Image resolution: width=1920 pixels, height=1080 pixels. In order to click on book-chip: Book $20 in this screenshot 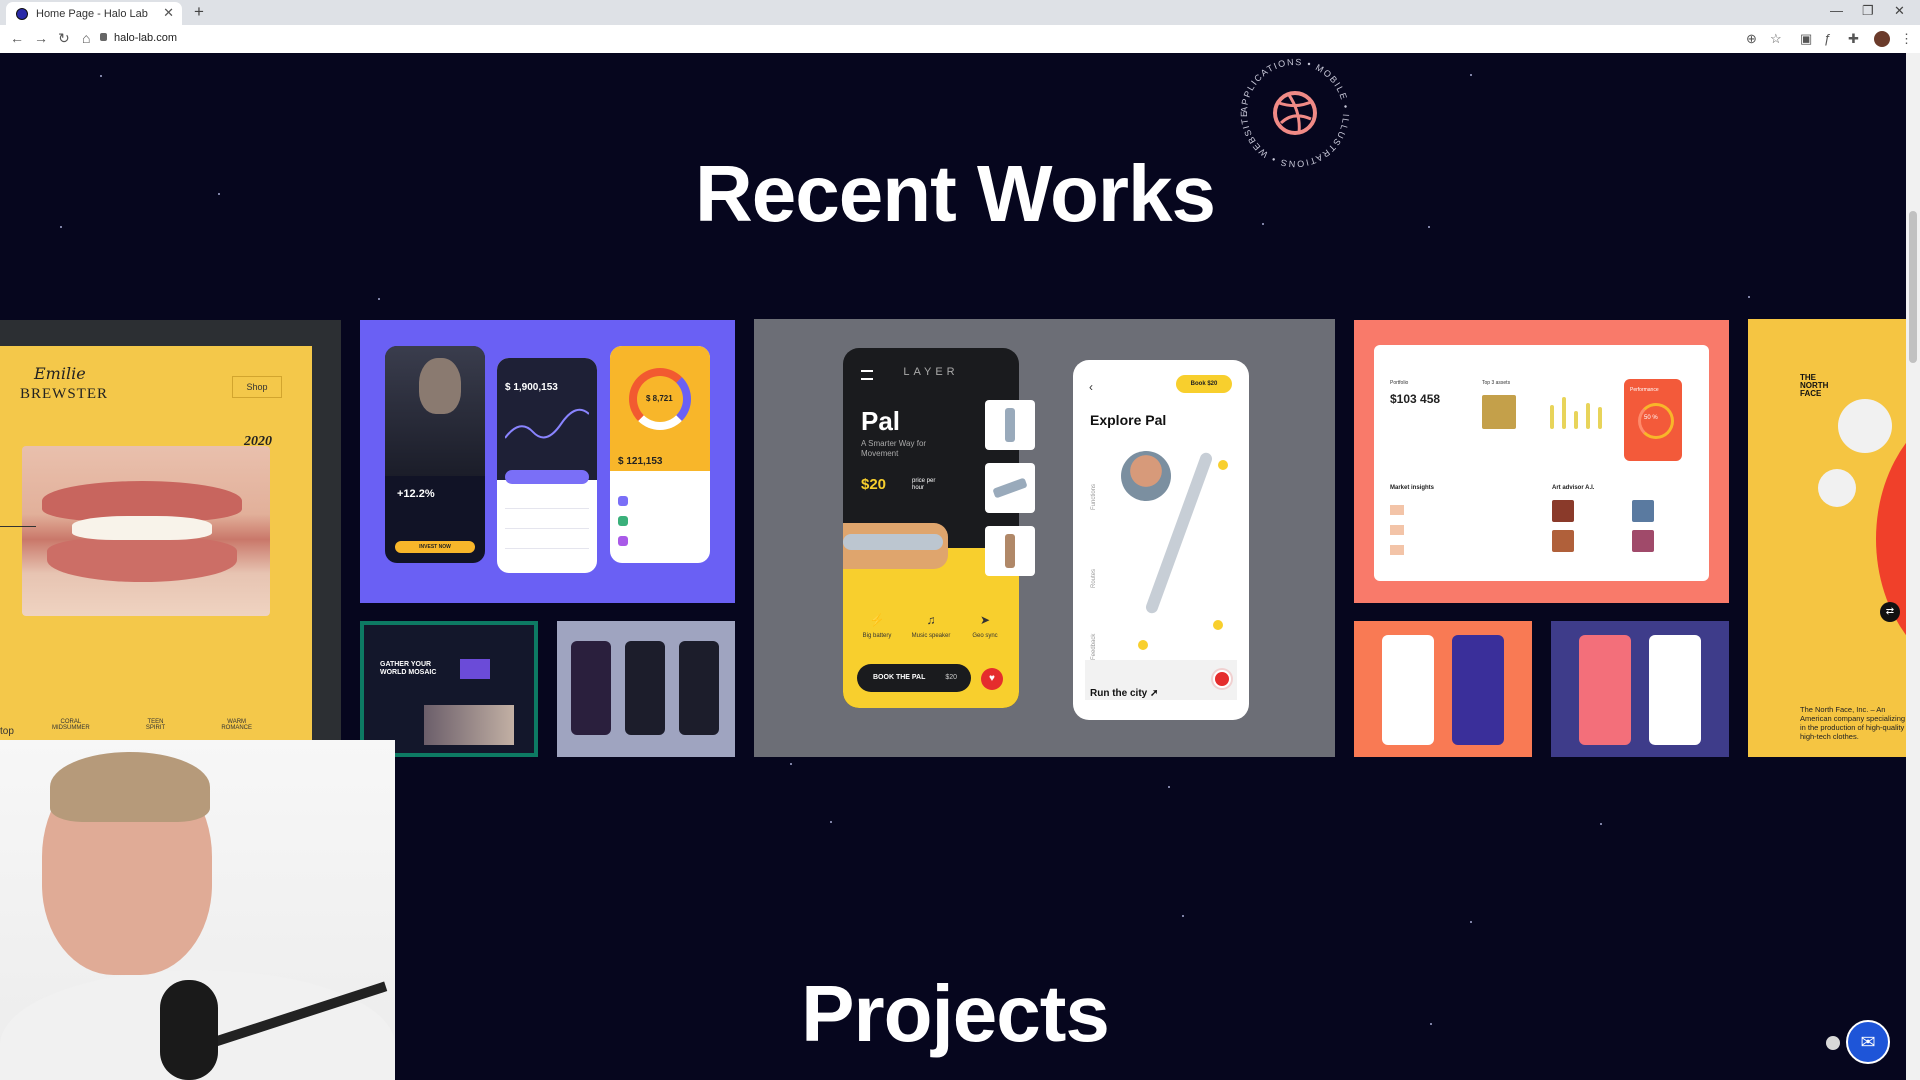, I will do `click(1204, 384)`.